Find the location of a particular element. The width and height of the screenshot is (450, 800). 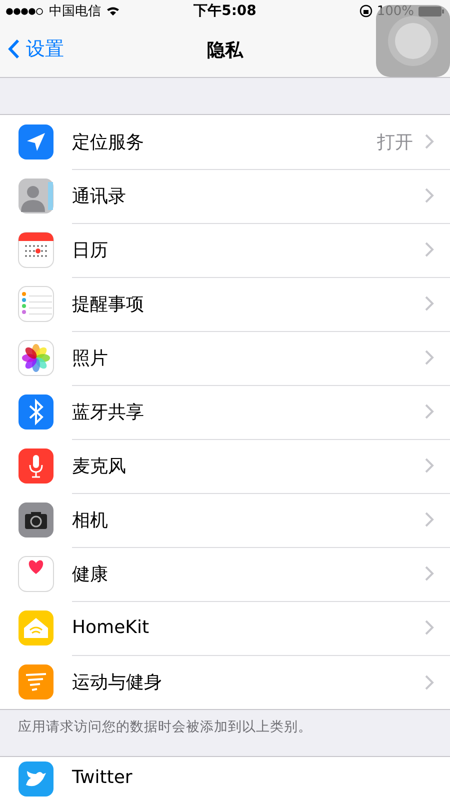

row-label: 照片 is located at coordinates (90, 358).